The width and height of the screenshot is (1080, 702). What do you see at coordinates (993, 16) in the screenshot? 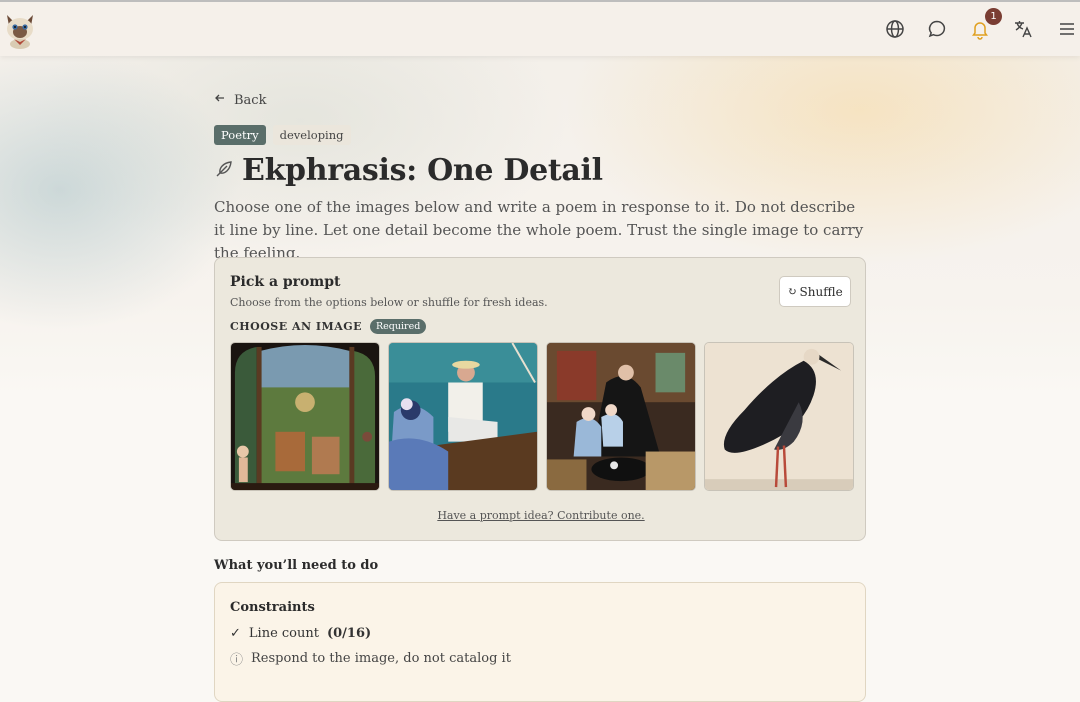
I see `notification-count-badge: 1` at bounding box center [993, 16].